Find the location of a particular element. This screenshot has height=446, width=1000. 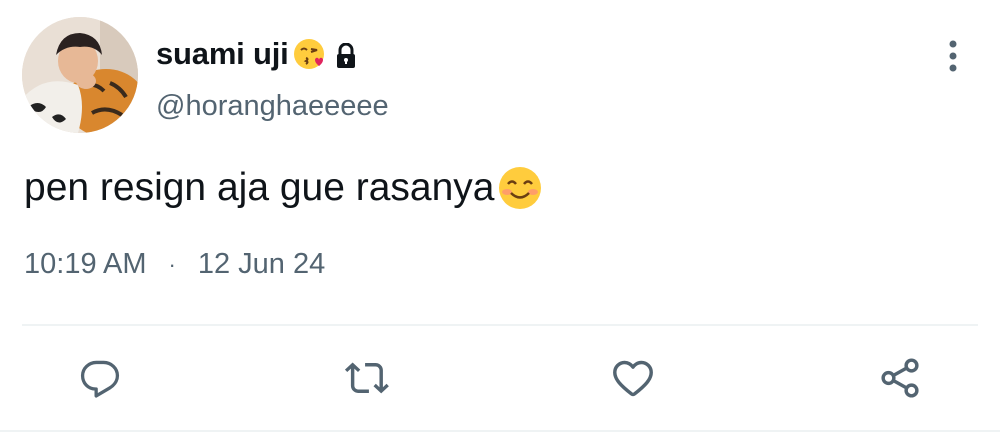

action-bar is located at coordinates (500, 379).